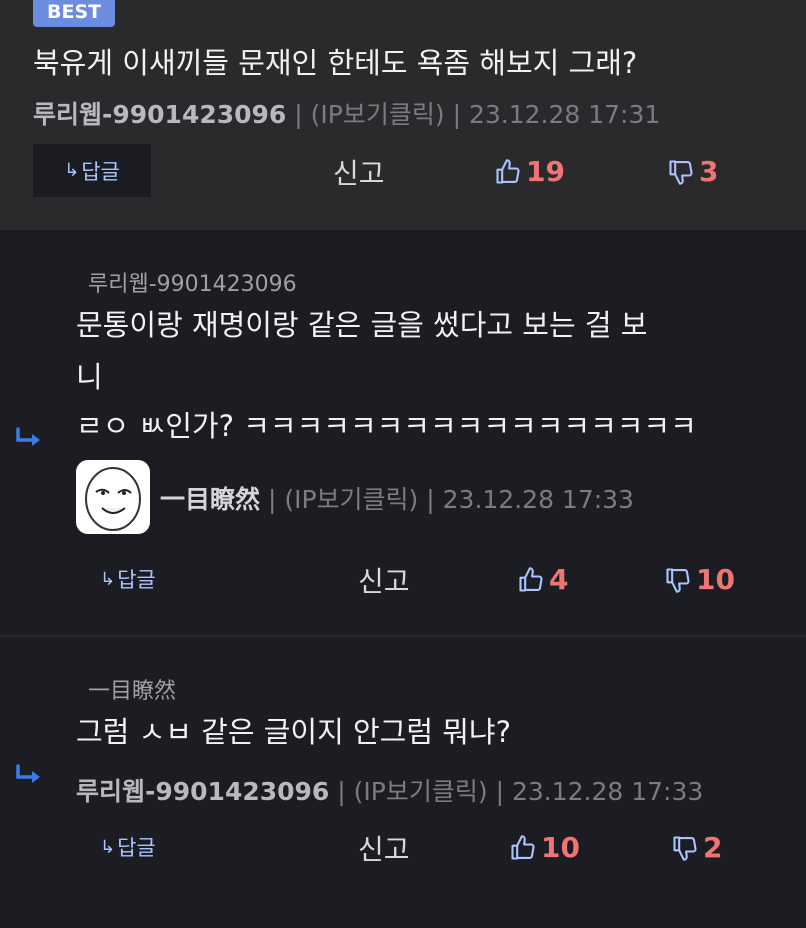 The image size is (806, 928). I want to click on comment-time: 23.12.28 17:31, so click(564, 114).